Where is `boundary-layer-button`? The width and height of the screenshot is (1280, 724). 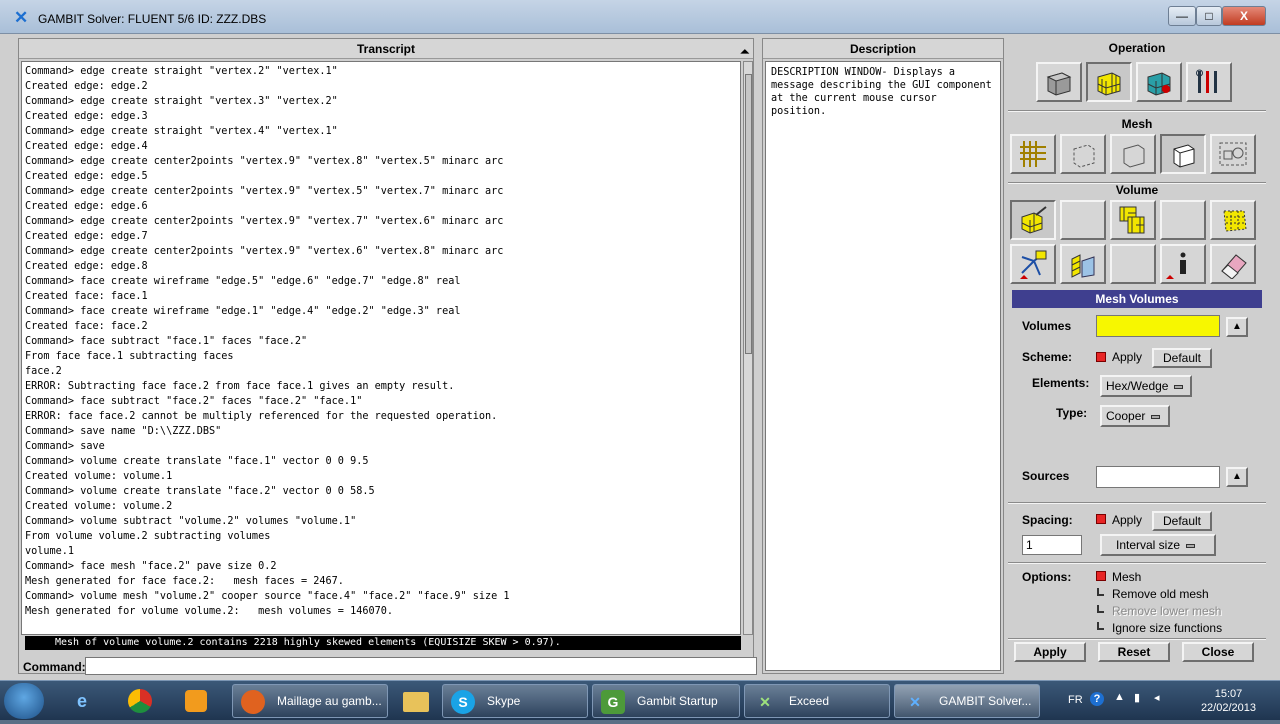 boundary-layer-button is located at coordinates (1033, 154).